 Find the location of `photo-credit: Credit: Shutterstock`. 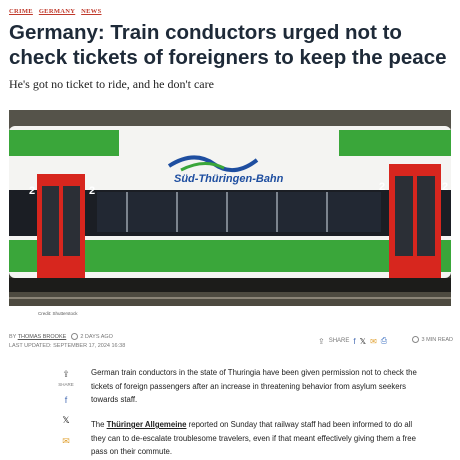

photo-credit: Credit: Shutterstock is located at coordinates (58, 313).